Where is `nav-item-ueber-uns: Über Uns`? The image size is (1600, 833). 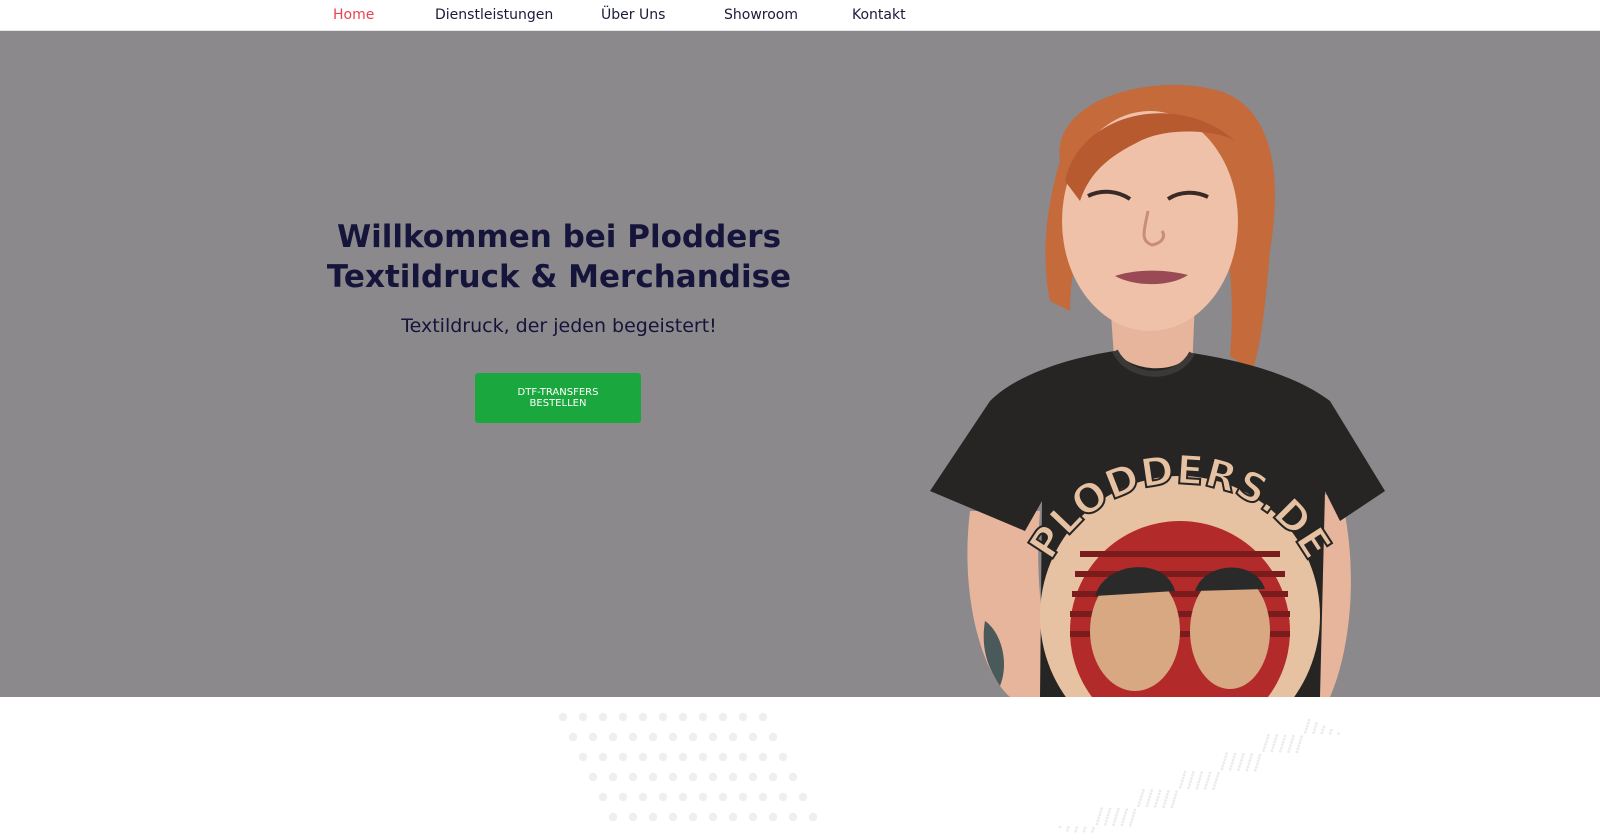 nav-item-ueber-uns: Über Uns is located at coordinates (633, 15).